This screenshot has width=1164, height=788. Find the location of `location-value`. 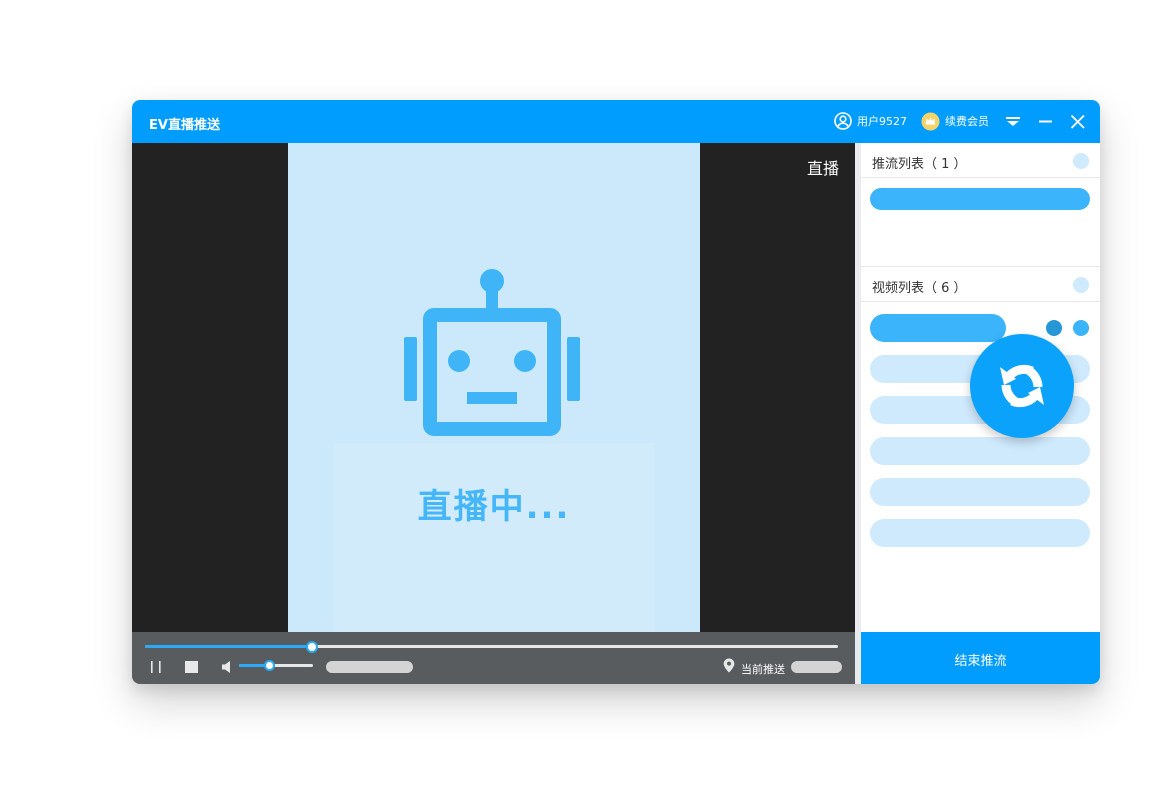

location-value is located at coordinates (816, 667).